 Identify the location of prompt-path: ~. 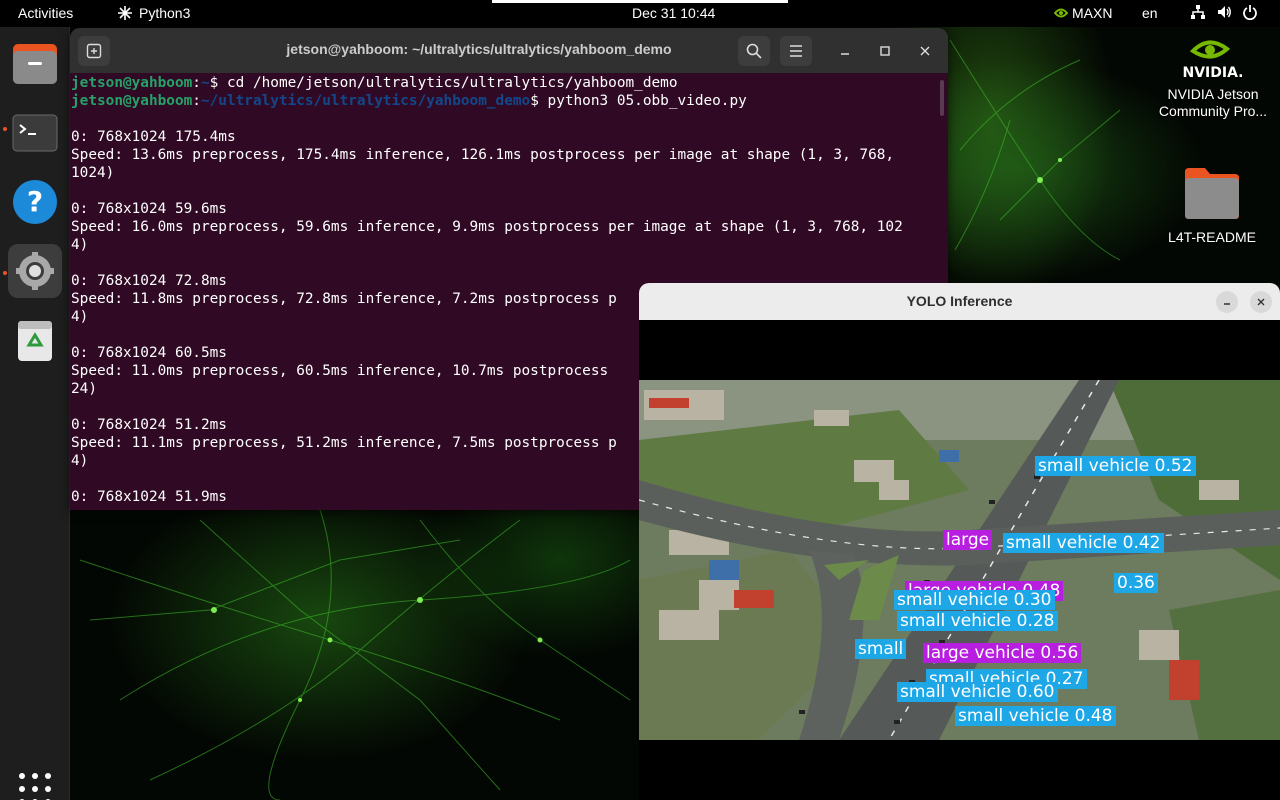
(205, 83).